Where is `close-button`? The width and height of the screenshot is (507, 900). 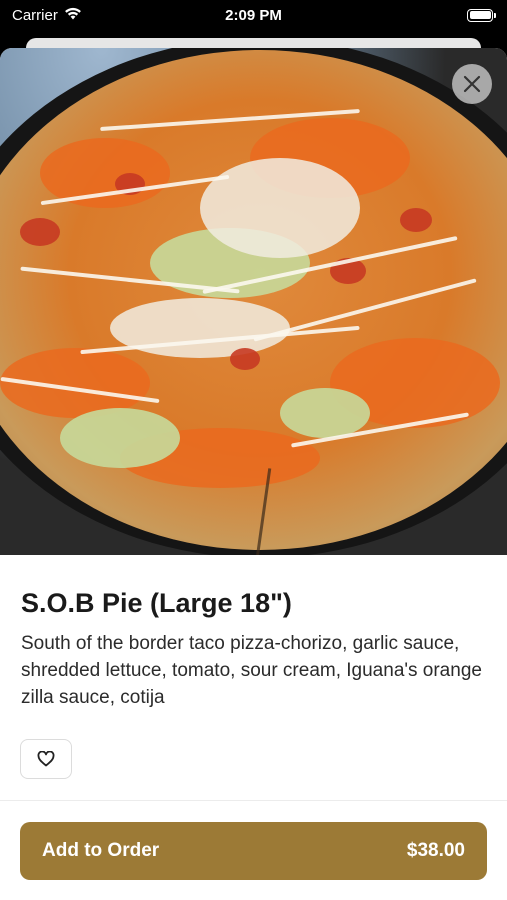
close-button is located at coordinates (472, 84).